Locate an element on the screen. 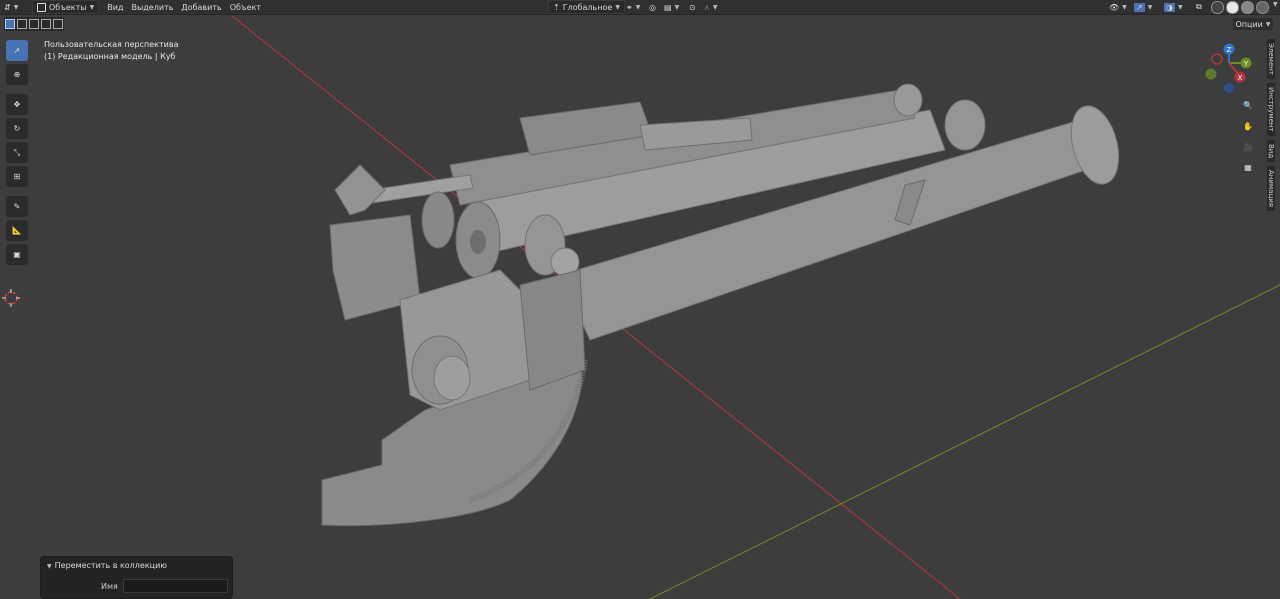 Image resolution: width=1280 pixels, height=599 pixels. select-subtract-icon is located at coordinates (34, 24).